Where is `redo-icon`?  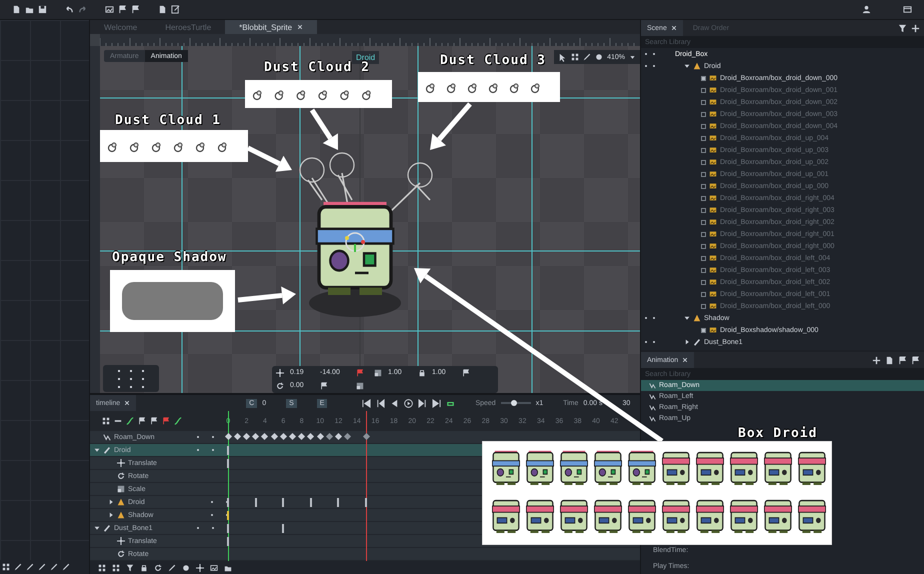 redo-icon is located at coordinates (82, 9).